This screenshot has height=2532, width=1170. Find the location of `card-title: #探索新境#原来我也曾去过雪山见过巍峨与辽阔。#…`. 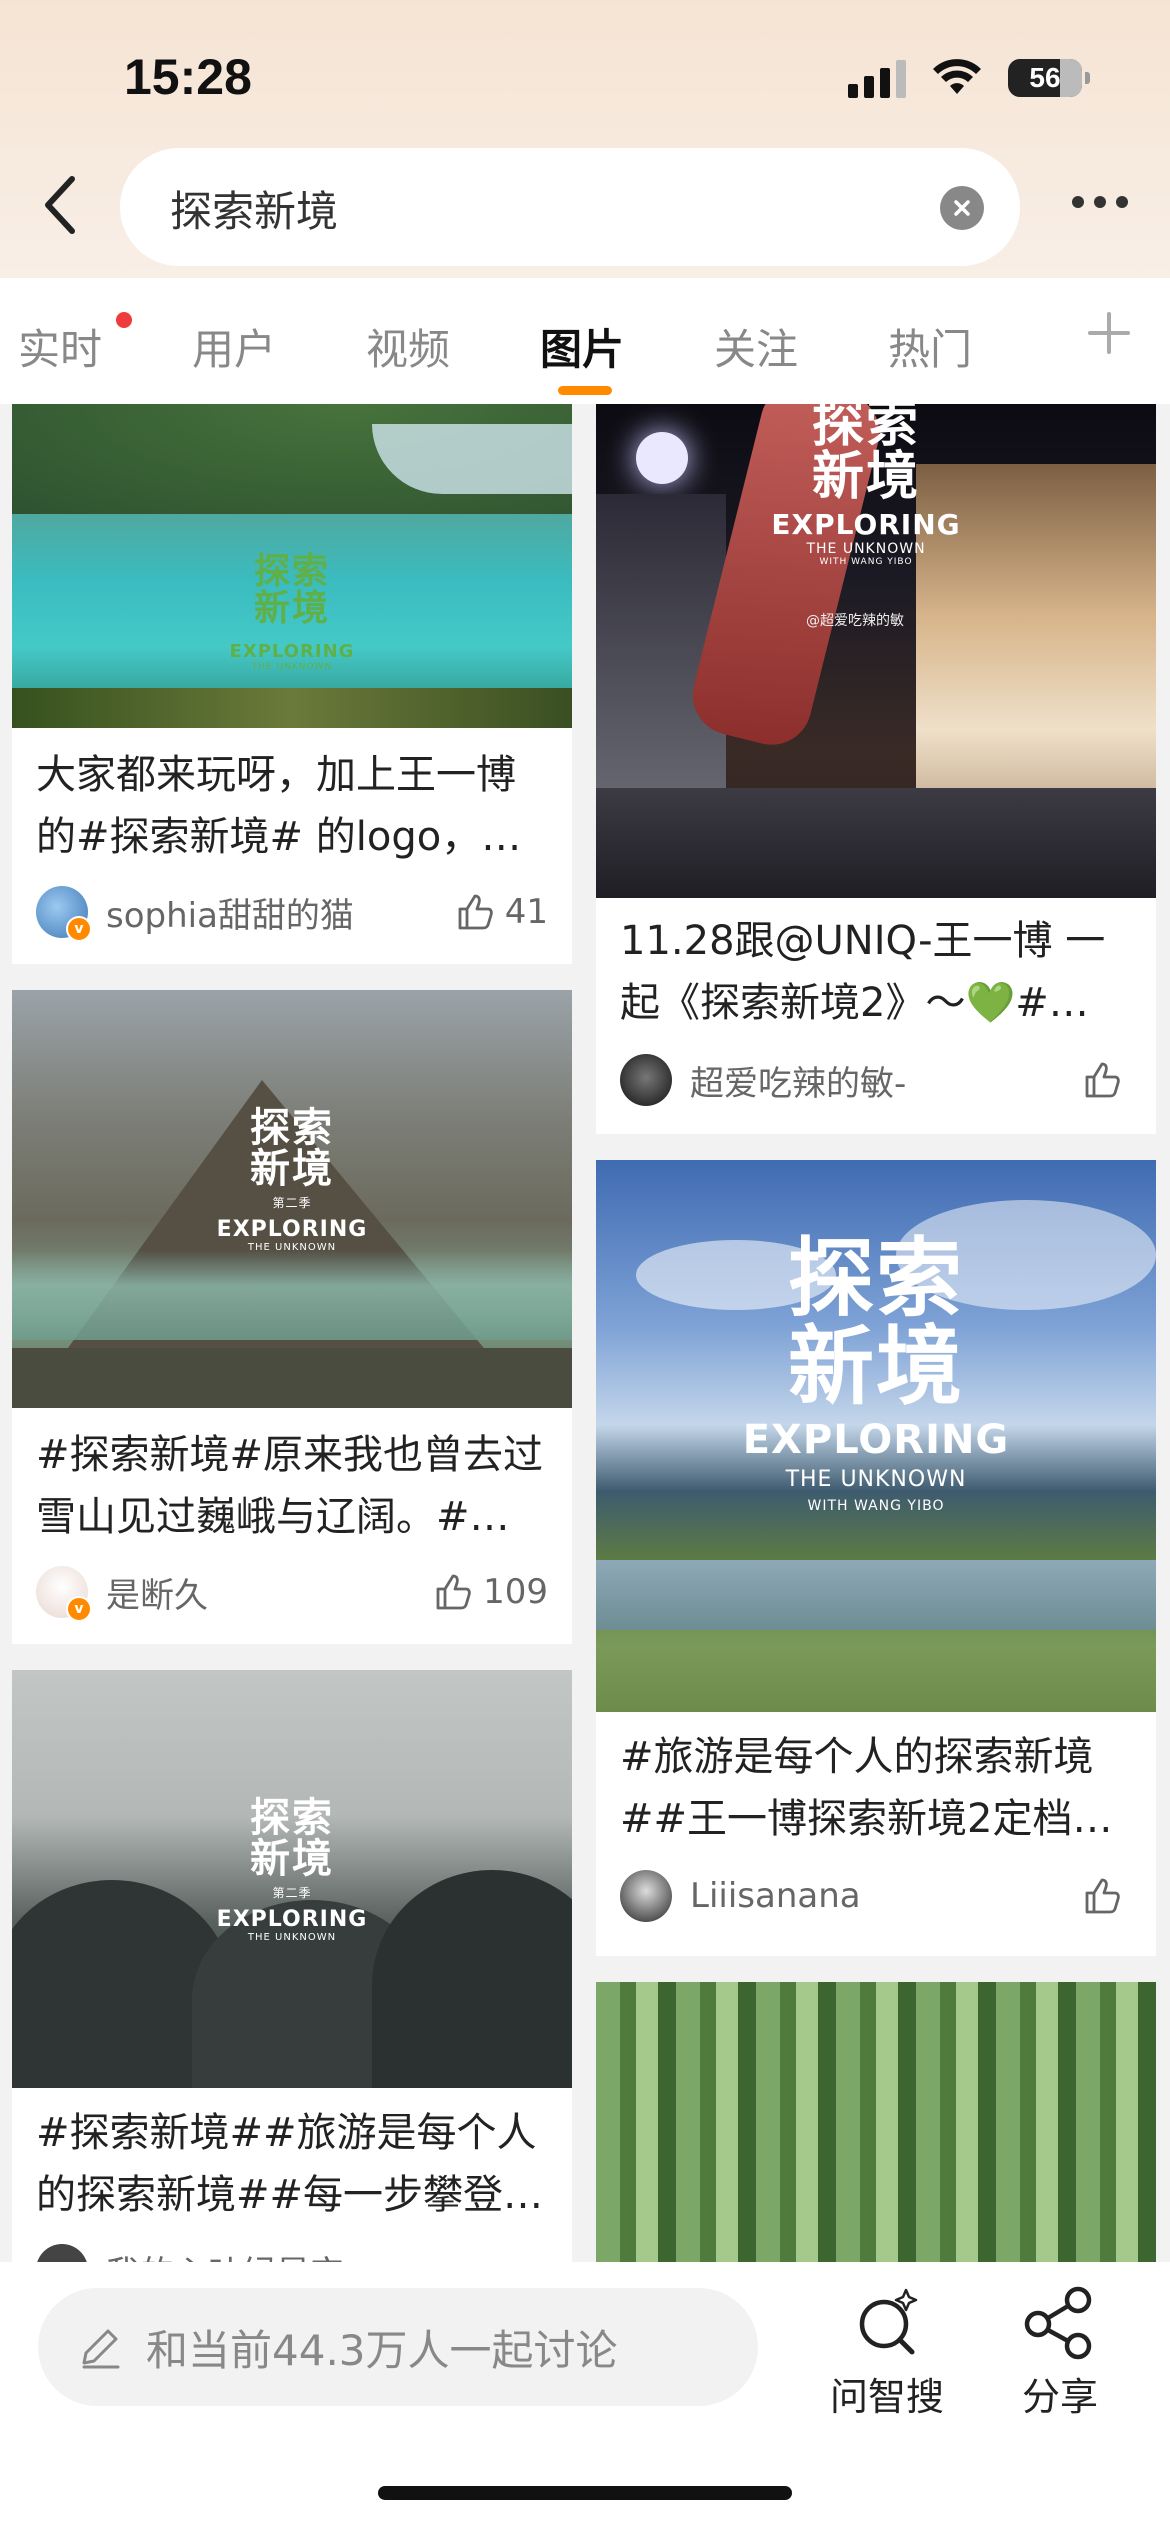

card-title: #探索新境#原来我也曾去过雪山见过巍峨与辽阔。#… is located at coordinates (290, 1486).